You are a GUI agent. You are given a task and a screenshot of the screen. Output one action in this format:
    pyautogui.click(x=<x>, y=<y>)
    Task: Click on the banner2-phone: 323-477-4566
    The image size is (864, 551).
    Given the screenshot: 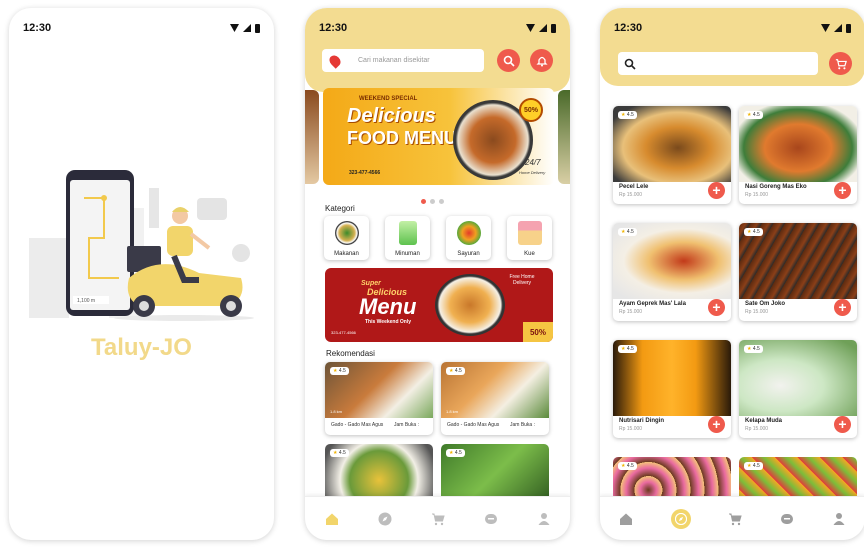 What is the action you would take?
    pyautogui.click(x=343, y=332)
    